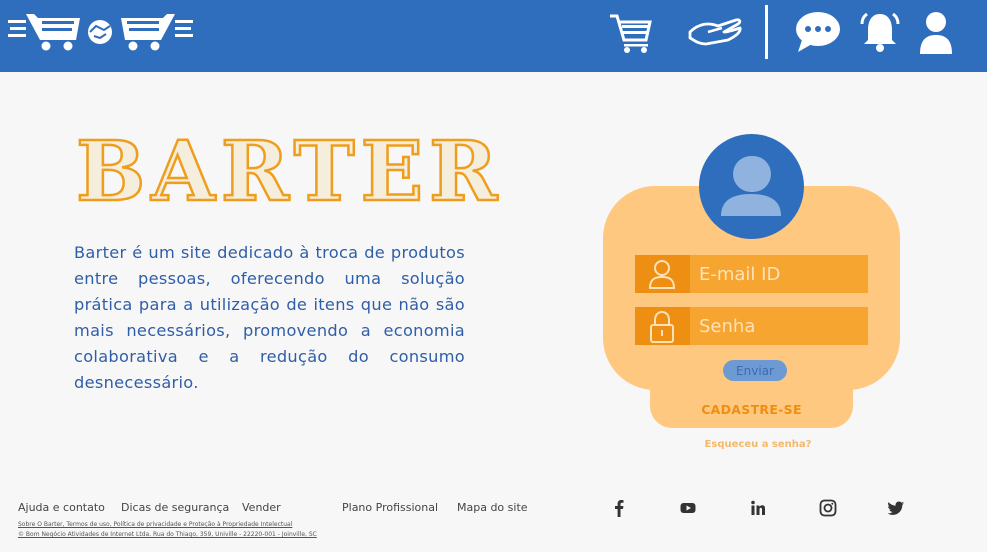 The height and width of the screenshot is (552, 987). Describe the element at coordinates (828, 508) in the screenshot. I see `instagram-icon` at that location.